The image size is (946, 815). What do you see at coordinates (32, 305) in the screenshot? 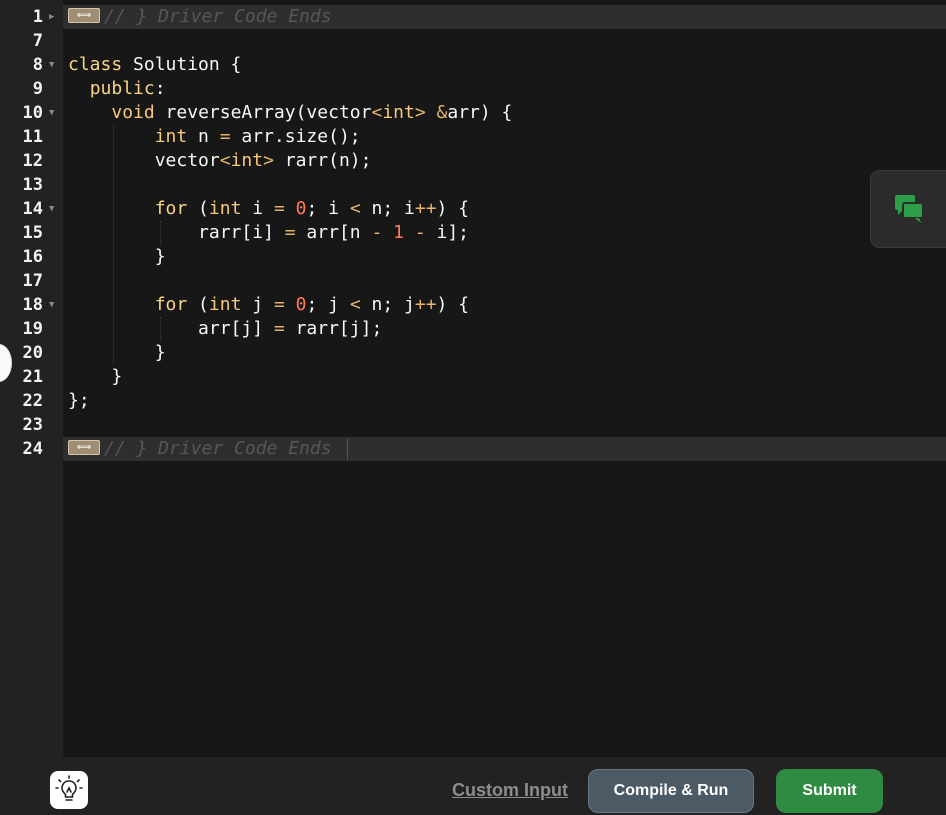
I see `line-number: 18` at bounding box center [32, 305].